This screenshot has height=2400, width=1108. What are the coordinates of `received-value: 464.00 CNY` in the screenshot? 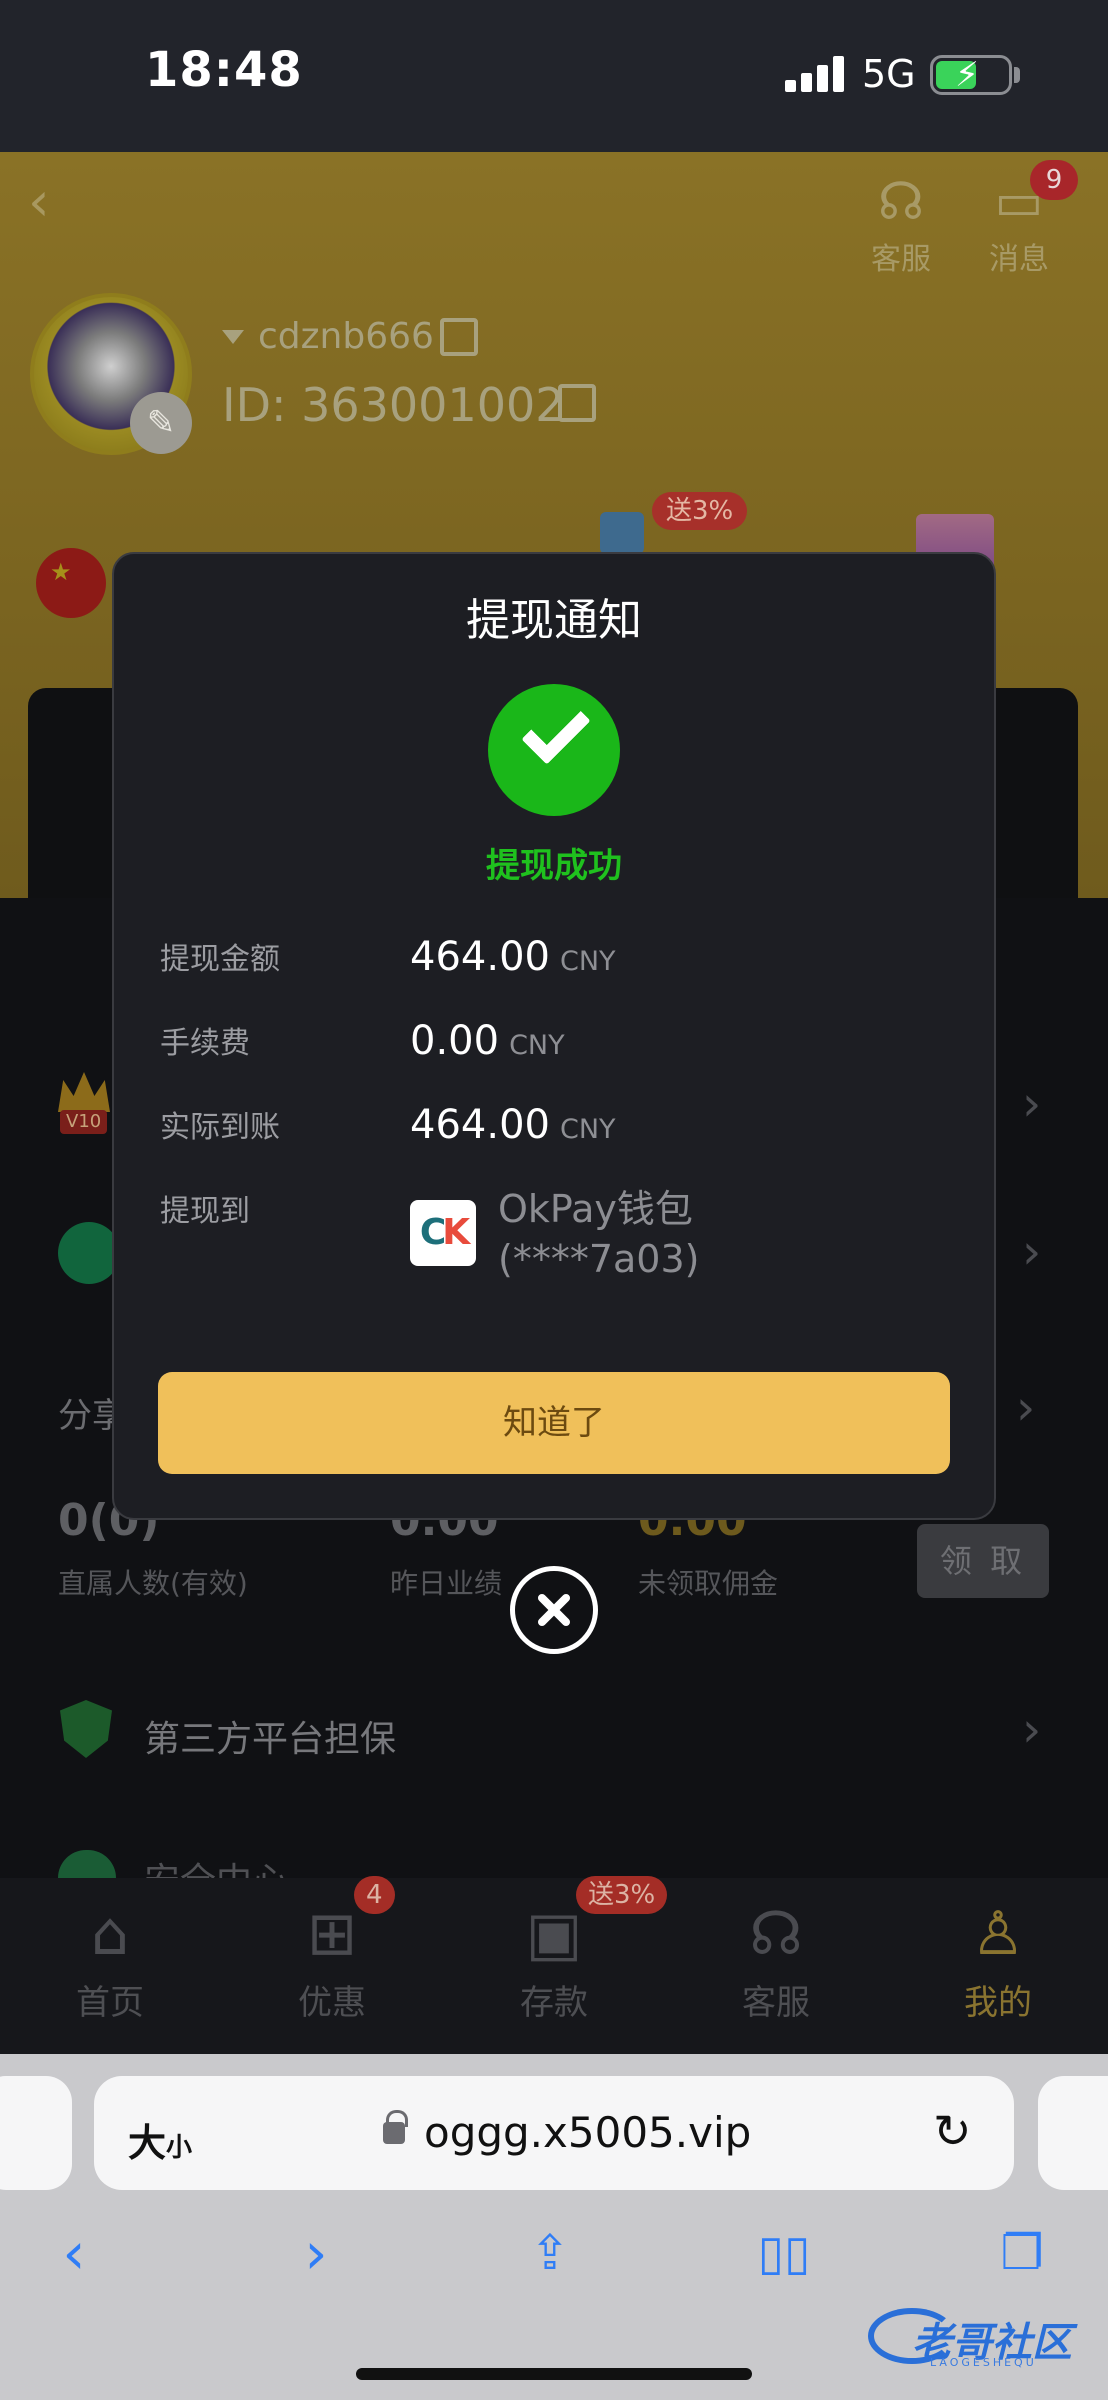 It's located at (513, 1125).